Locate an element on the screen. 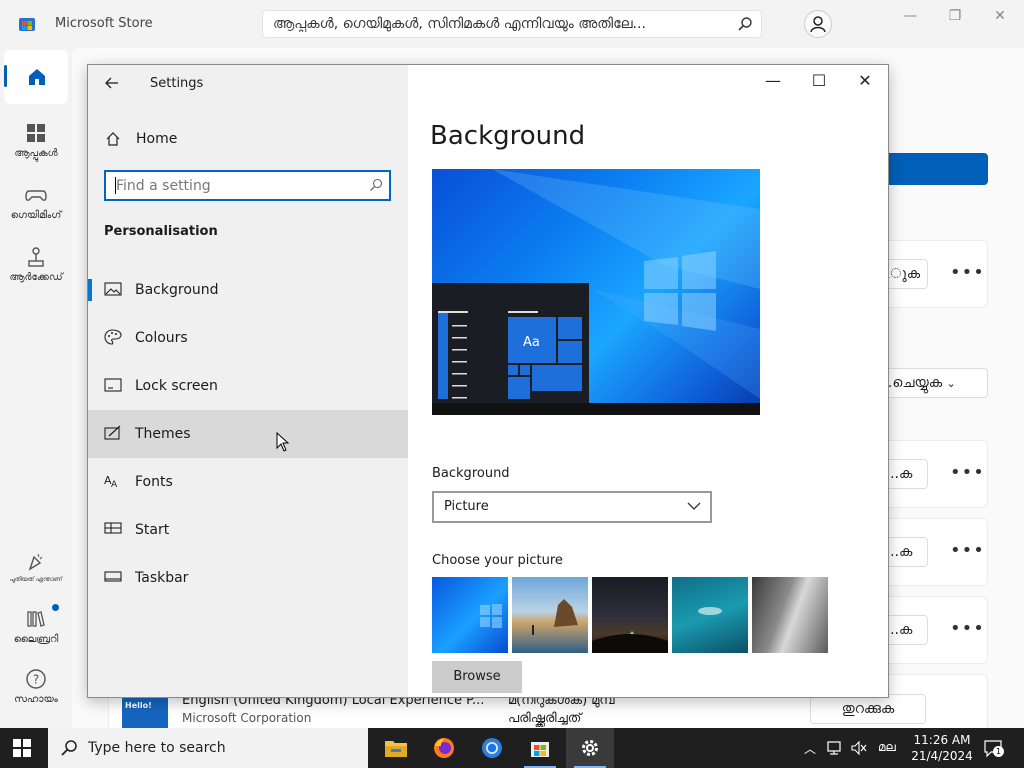 The height and width of the screenshot is (768, 1024). nav-item-colours: Colours is located at coordinates (248, 338).